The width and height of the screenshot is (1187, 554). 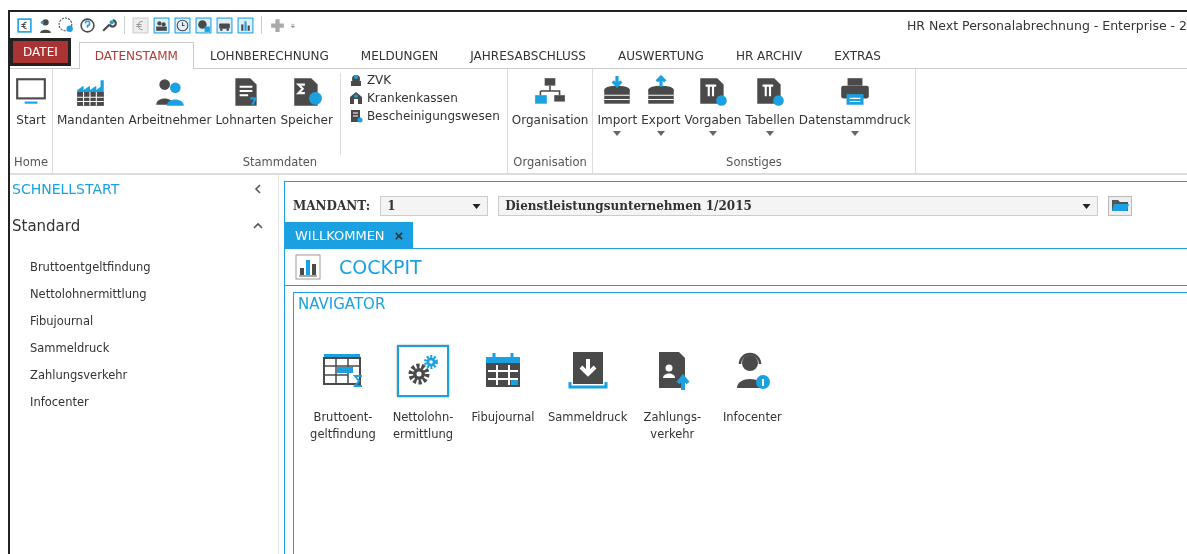 What do you see at coordinates (280, 162) in the screenshot?
I see `group-label: Stammdaten` at bounding box center [280, 162].